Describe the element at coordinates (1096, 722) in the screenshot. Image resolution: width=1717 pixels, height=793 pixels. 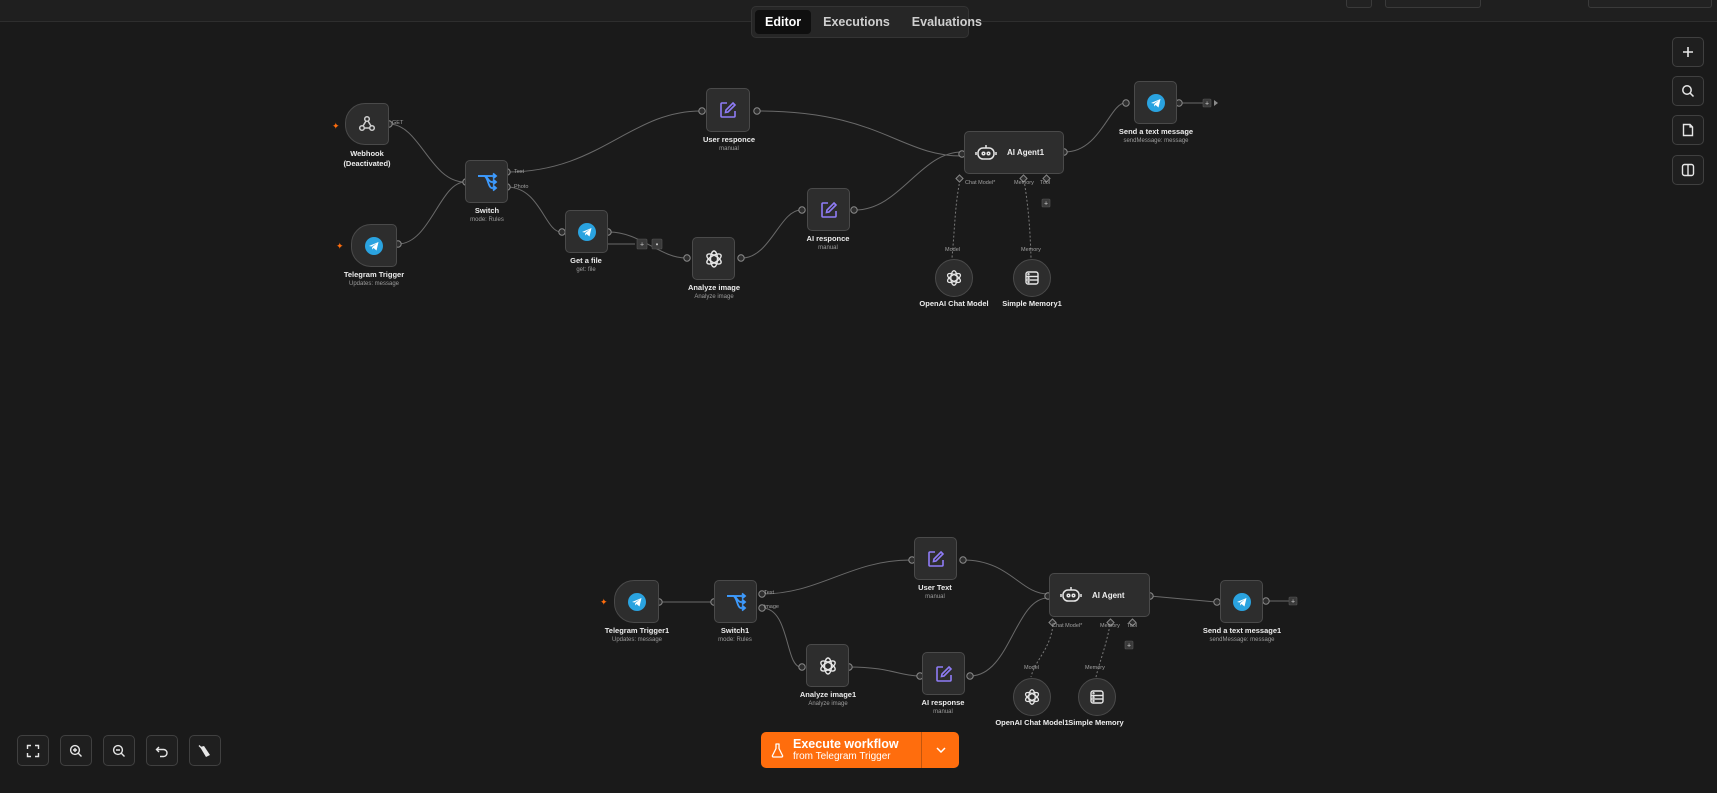
I see `node-label: Simple Memory` at that location.